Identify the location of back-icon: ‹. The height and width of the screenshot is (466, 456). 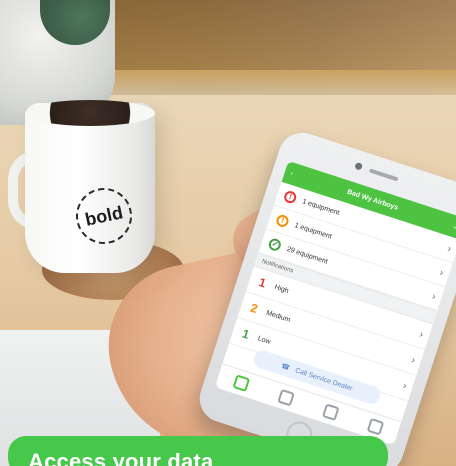
(292, 173).